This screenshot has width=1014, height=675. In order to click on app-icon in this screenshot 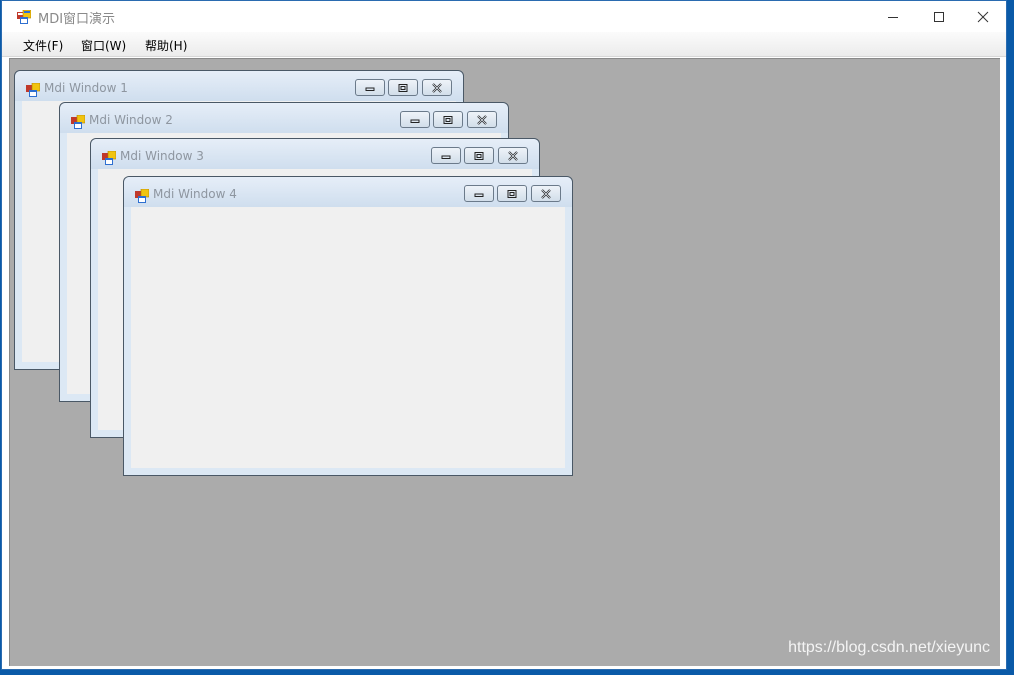, I will do `click(24, 16)`.